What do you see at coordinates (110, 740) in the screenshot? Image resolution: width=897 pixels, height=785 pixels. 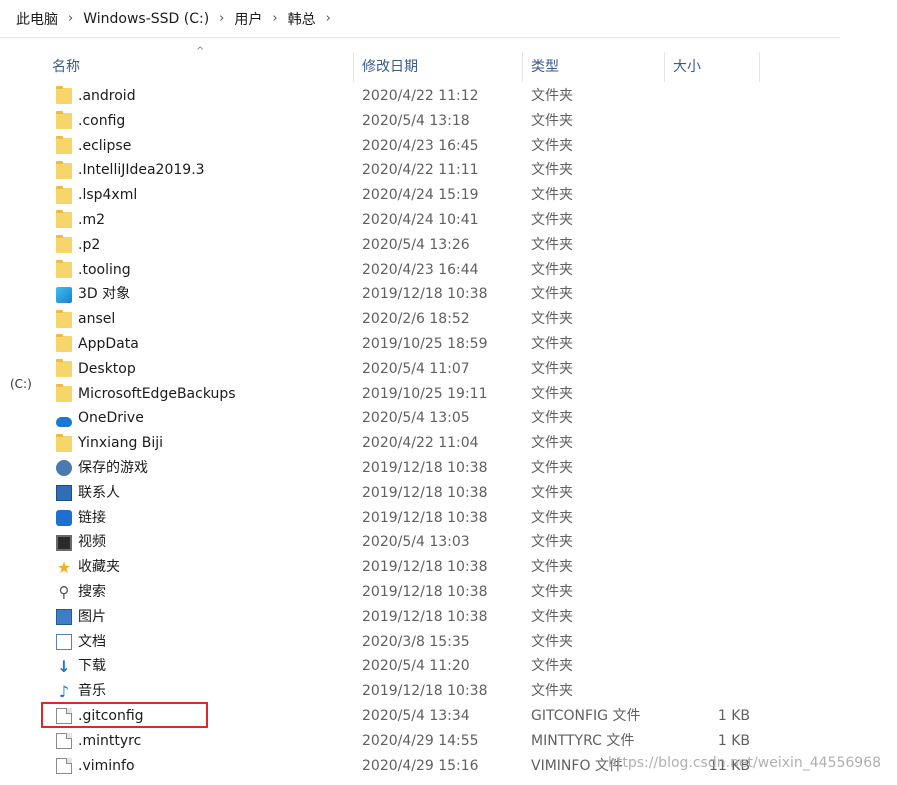 I see `file-name: .minttyrc` at bounding box center [110, 740].